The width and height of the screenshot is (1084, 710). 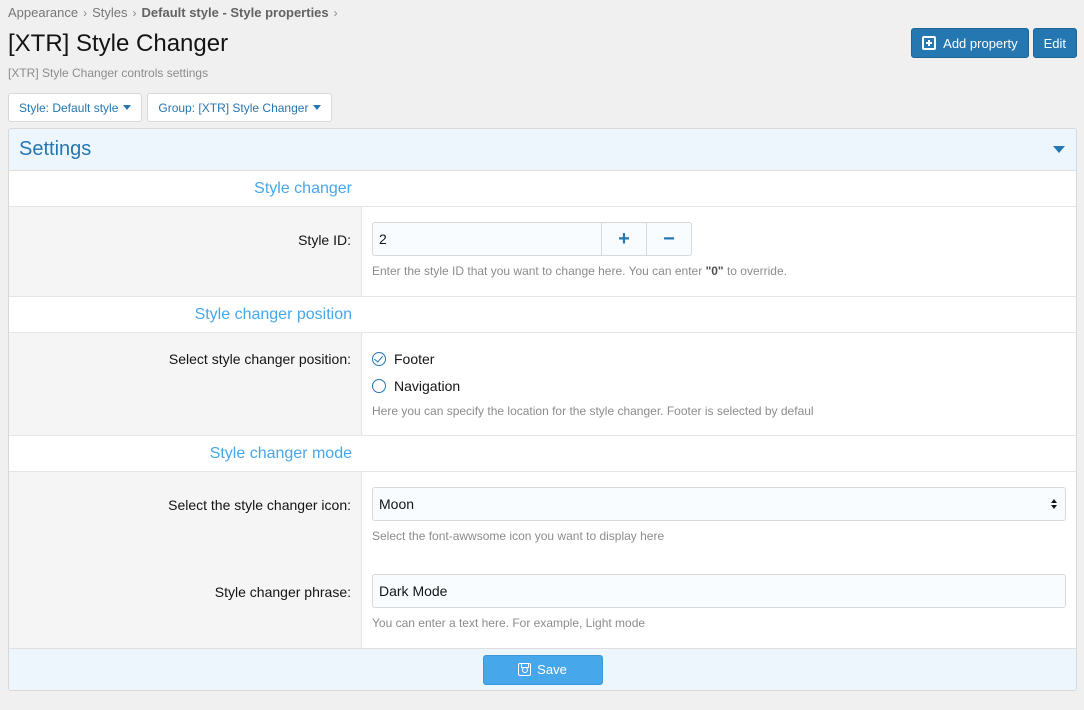 I want to click on edit-label: Edit, so click(x=1054, y=43).